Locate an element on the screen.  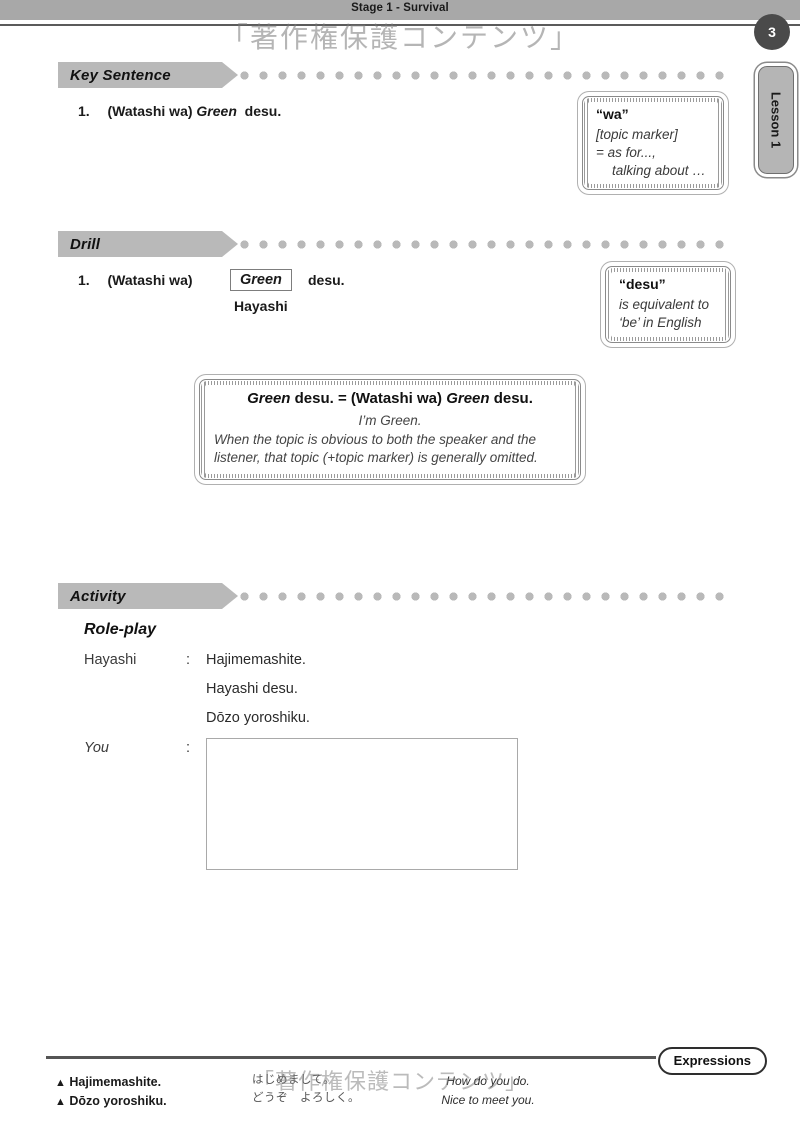
desu-note-line-1: is equivalent to is located at coordinates (664, 304).